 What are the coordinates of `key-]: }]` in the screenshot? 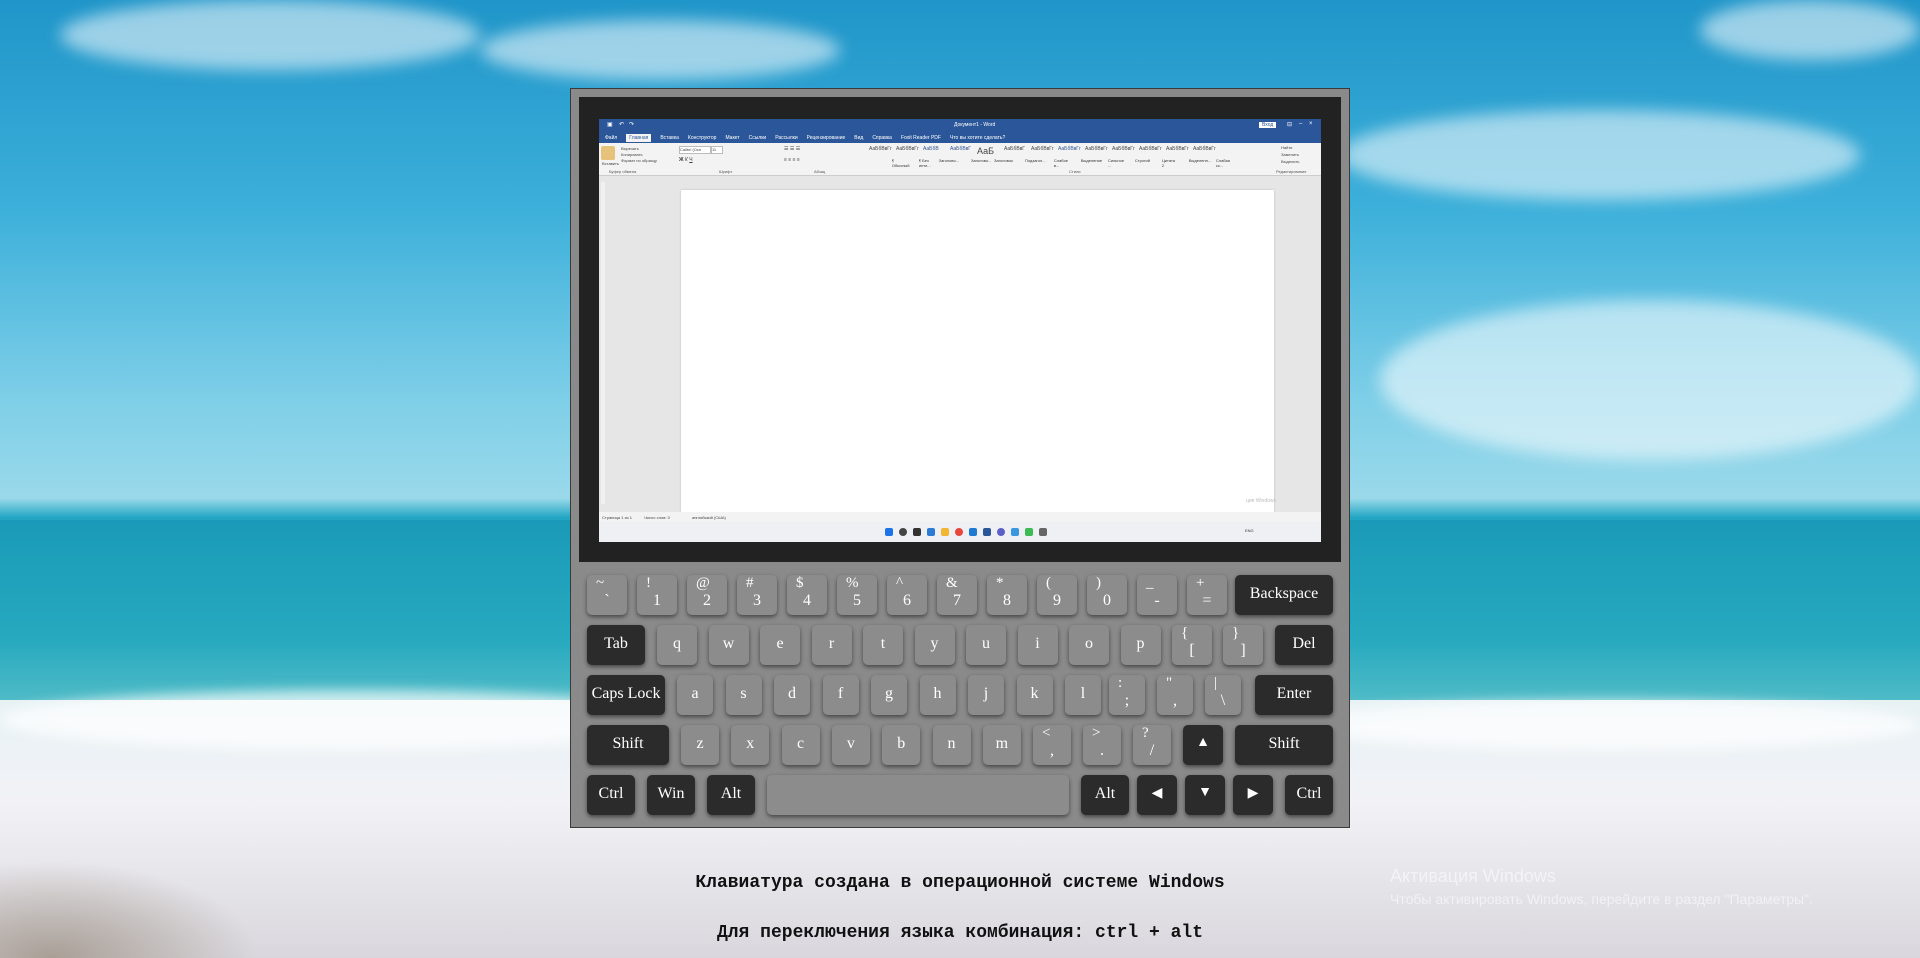 It's located at (1243, 645).